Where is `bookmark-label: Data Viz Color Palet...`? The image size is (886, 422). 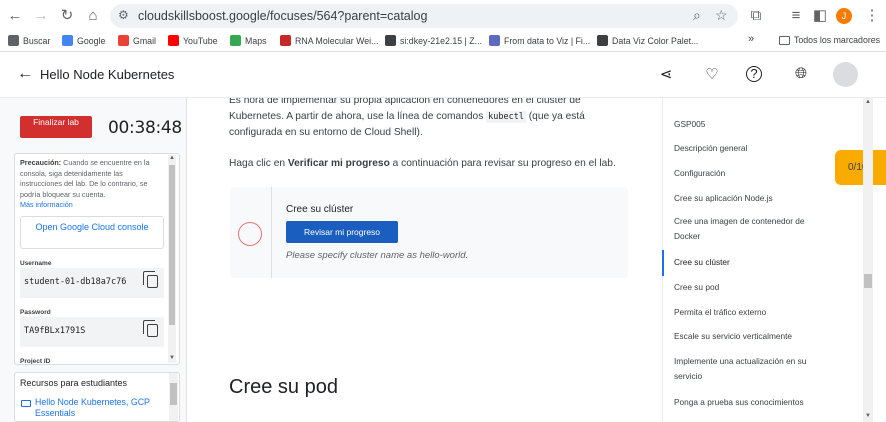 bookmark-label: Data Viz Color Palet... is located at coordinates (655, 41).